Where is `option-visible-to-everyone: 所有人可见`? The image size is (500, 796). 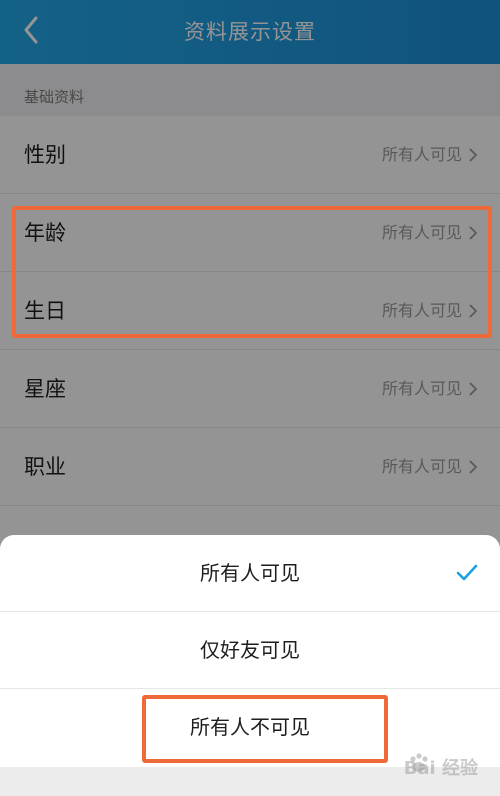 option-visible-to-everyone: 所有人可见 is located at coordinates (250, 573).